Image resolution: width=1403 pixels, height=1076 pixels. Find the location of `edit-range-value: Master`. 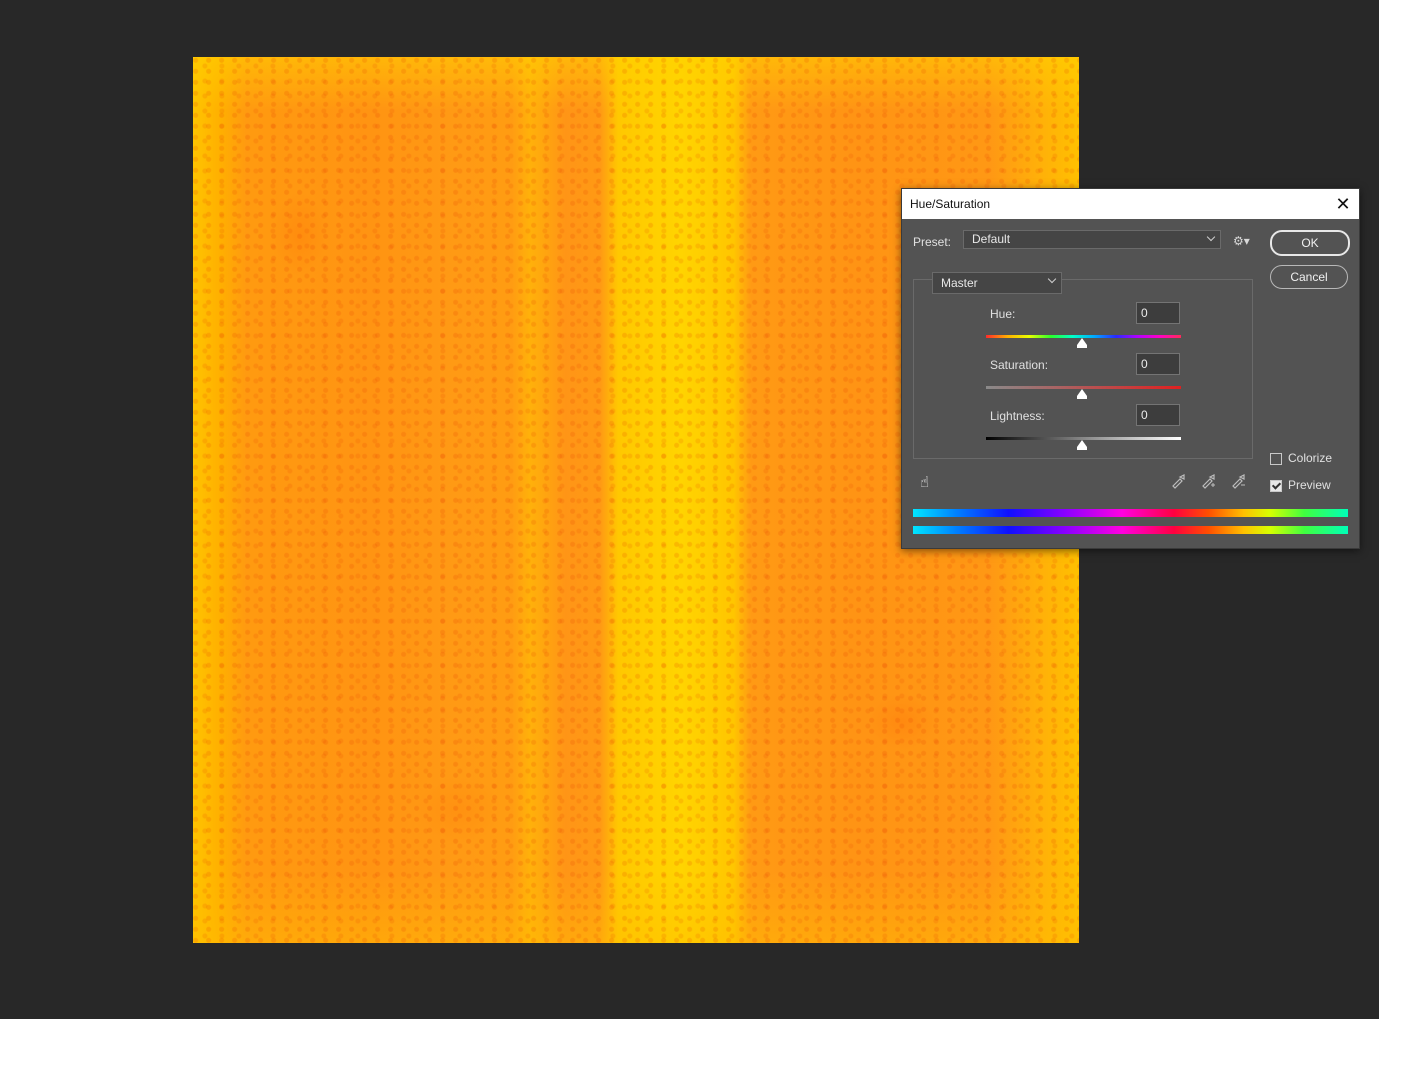

edit-range-value: Master is located at coordinates (959, 283).